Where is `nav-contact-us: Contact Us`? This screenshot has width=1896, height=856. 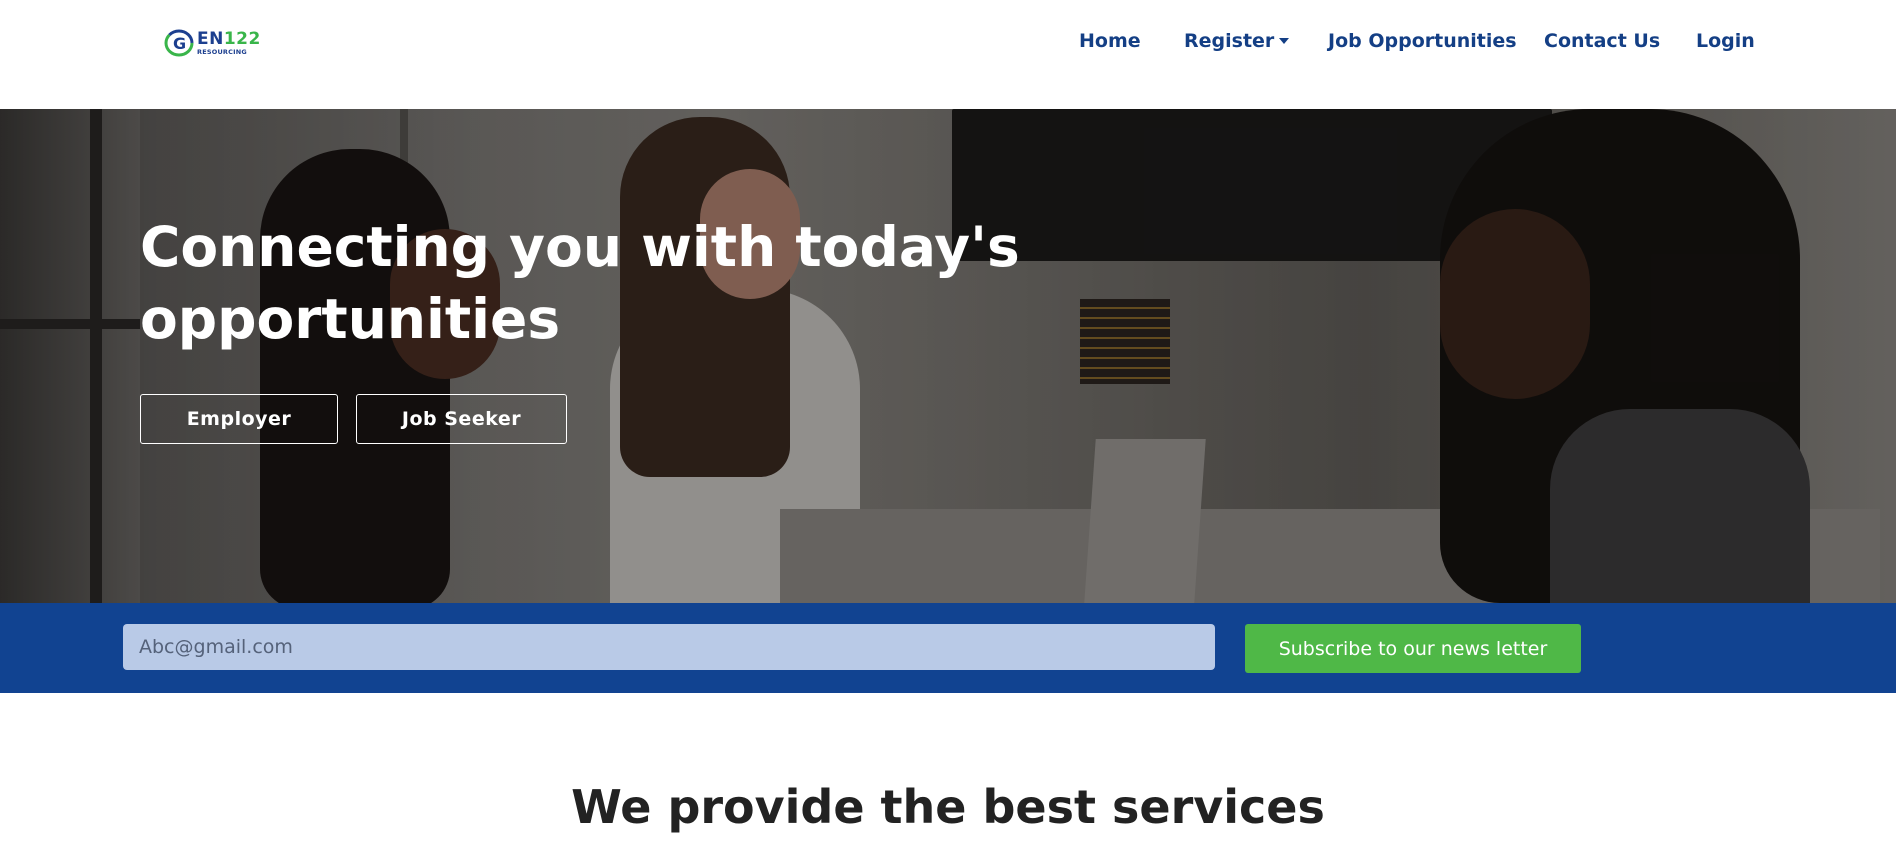 nav-contact-us: Contact Us is located at coordinates (1602, 41).